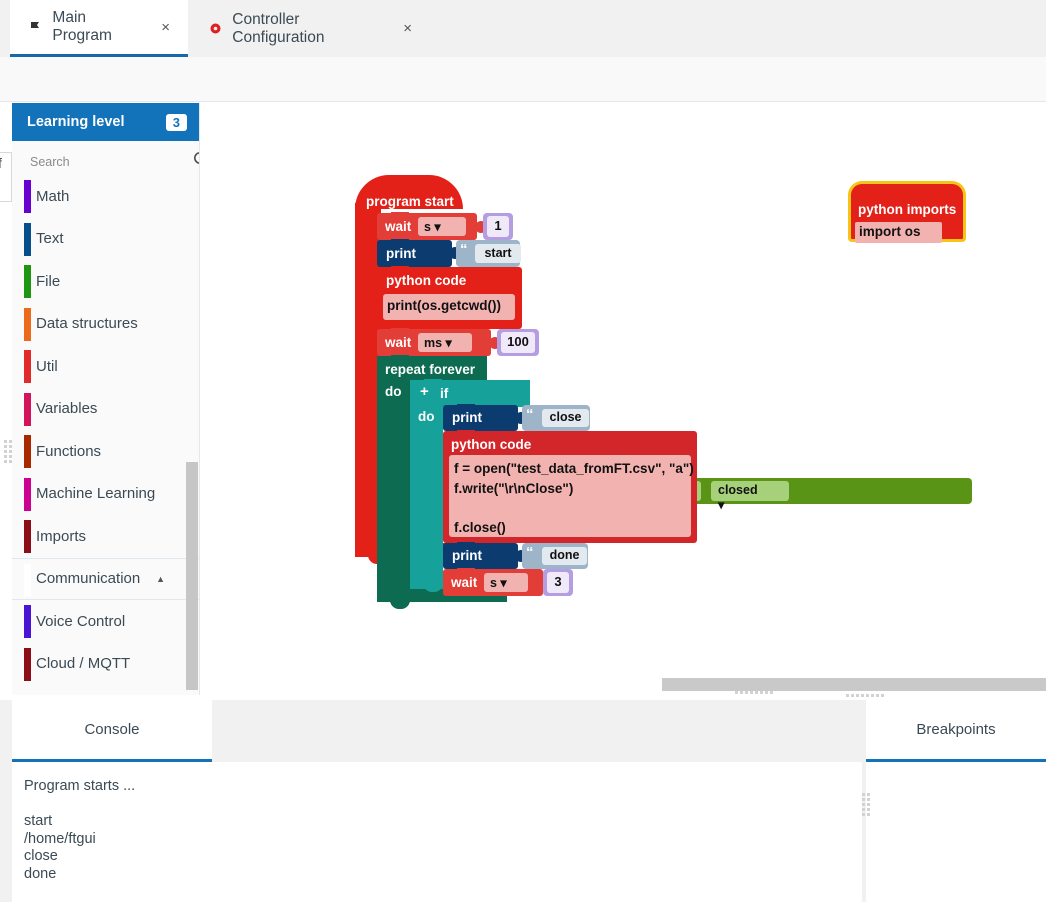 The height and width of the screenshot is (902, 1046). I want to click on wait-block-3-unit-value: s ▾, so click(498, 583).